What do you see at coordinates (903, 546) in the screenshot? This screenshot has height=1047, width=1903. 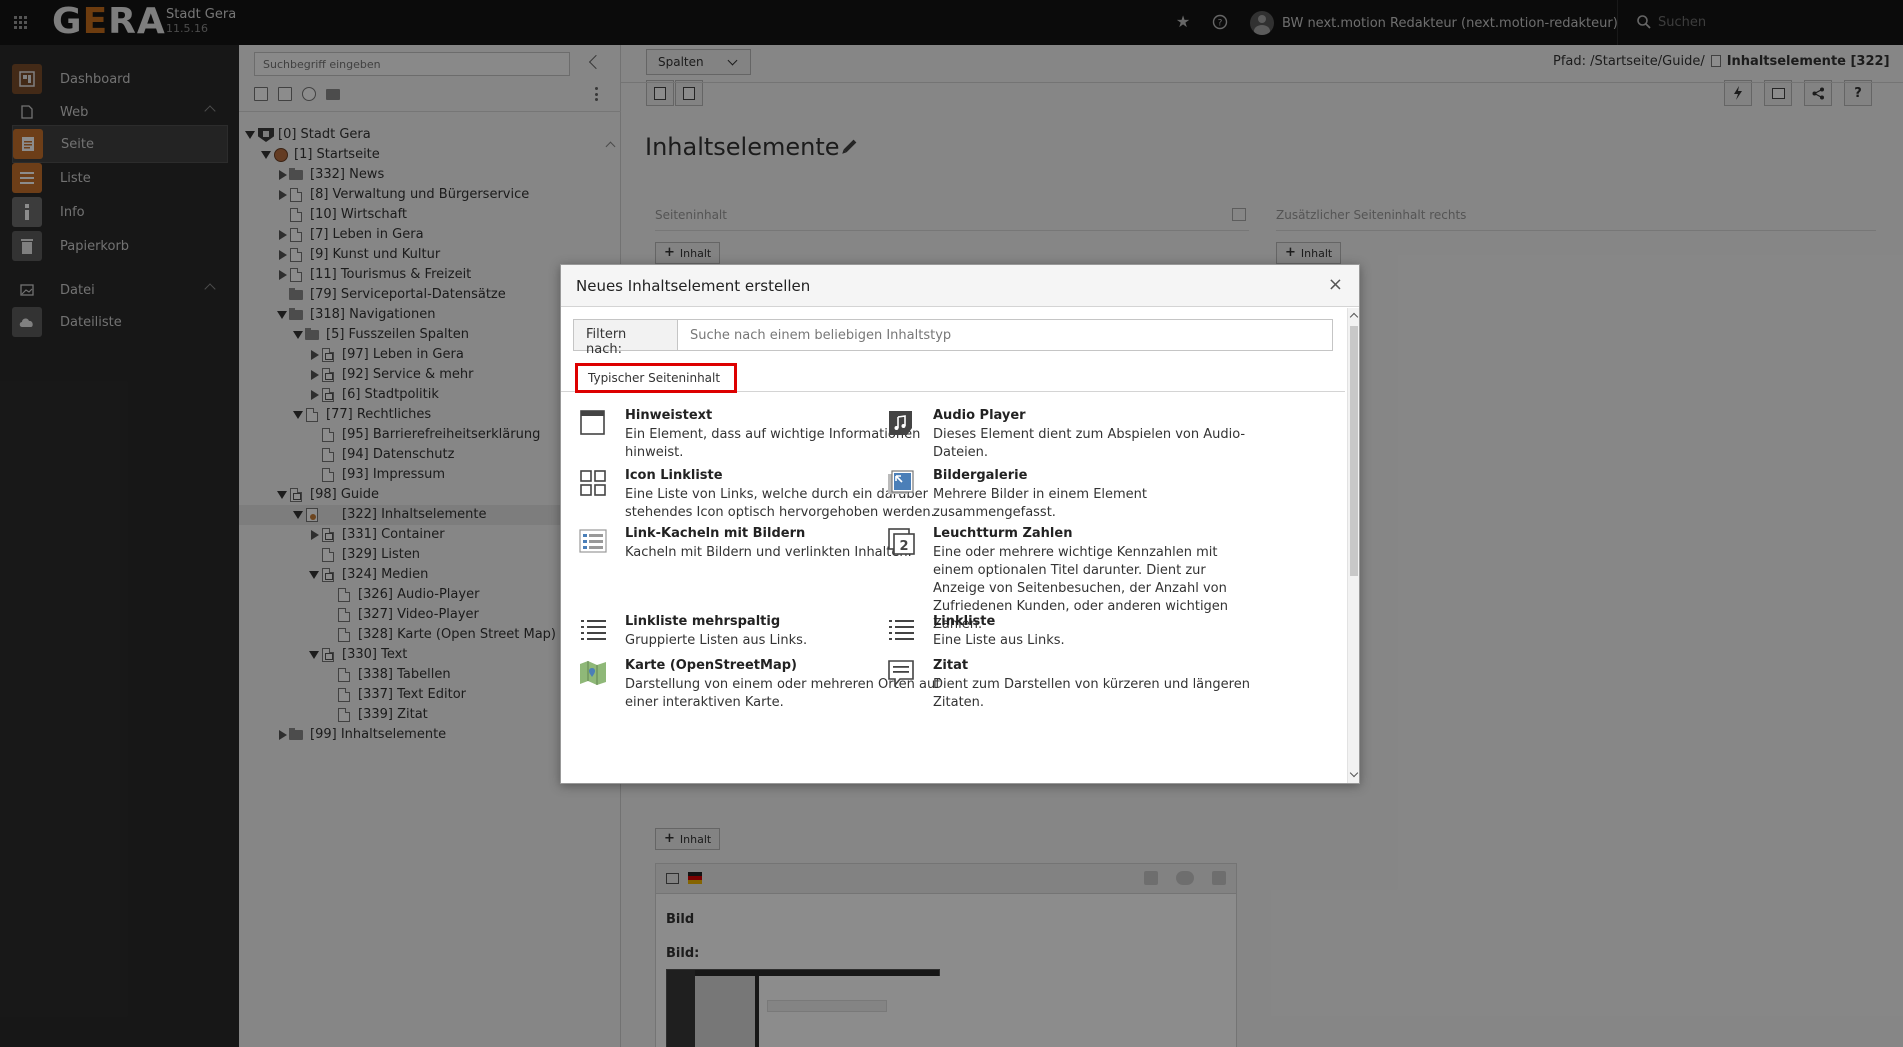 I see `svg-text: 2` at bounding box center [903, 546].